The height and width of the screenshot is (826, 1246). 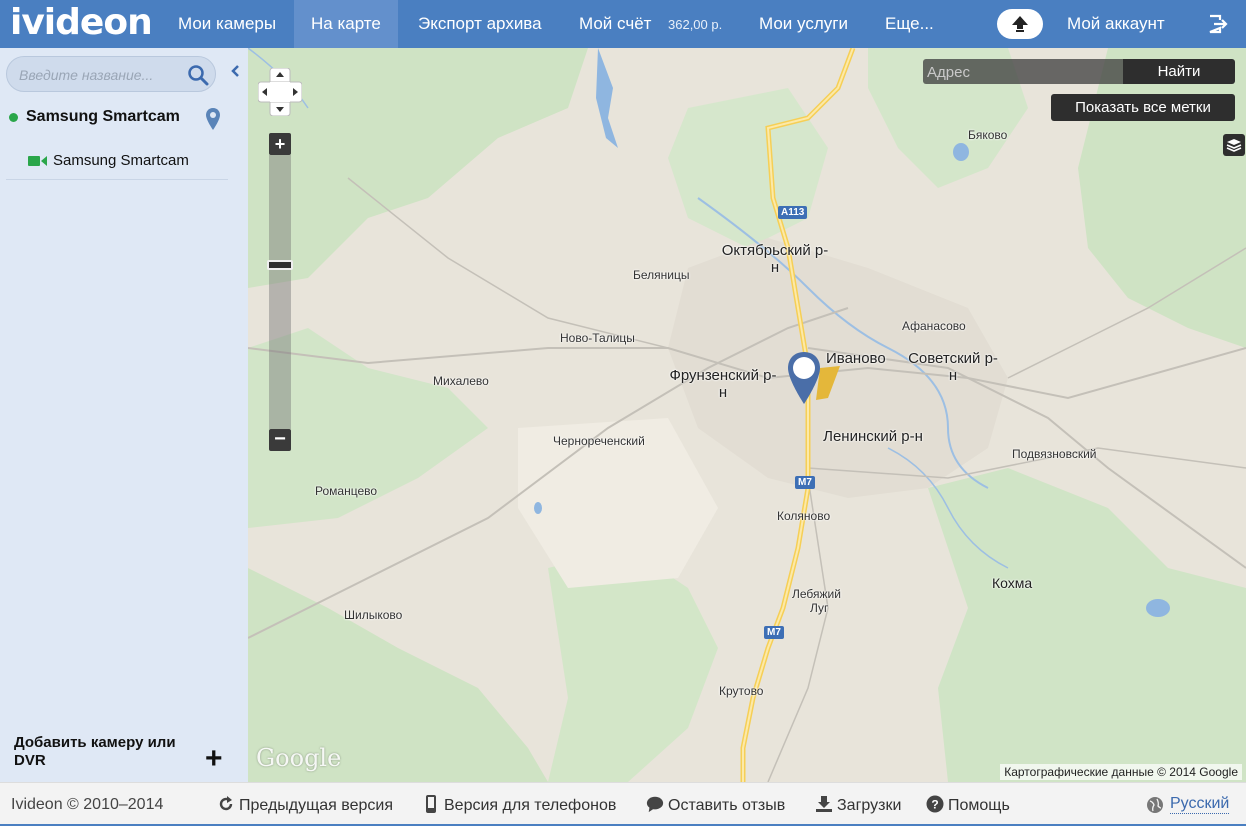 I want to click on place-label: Романцево, so click(x=346, y=491).